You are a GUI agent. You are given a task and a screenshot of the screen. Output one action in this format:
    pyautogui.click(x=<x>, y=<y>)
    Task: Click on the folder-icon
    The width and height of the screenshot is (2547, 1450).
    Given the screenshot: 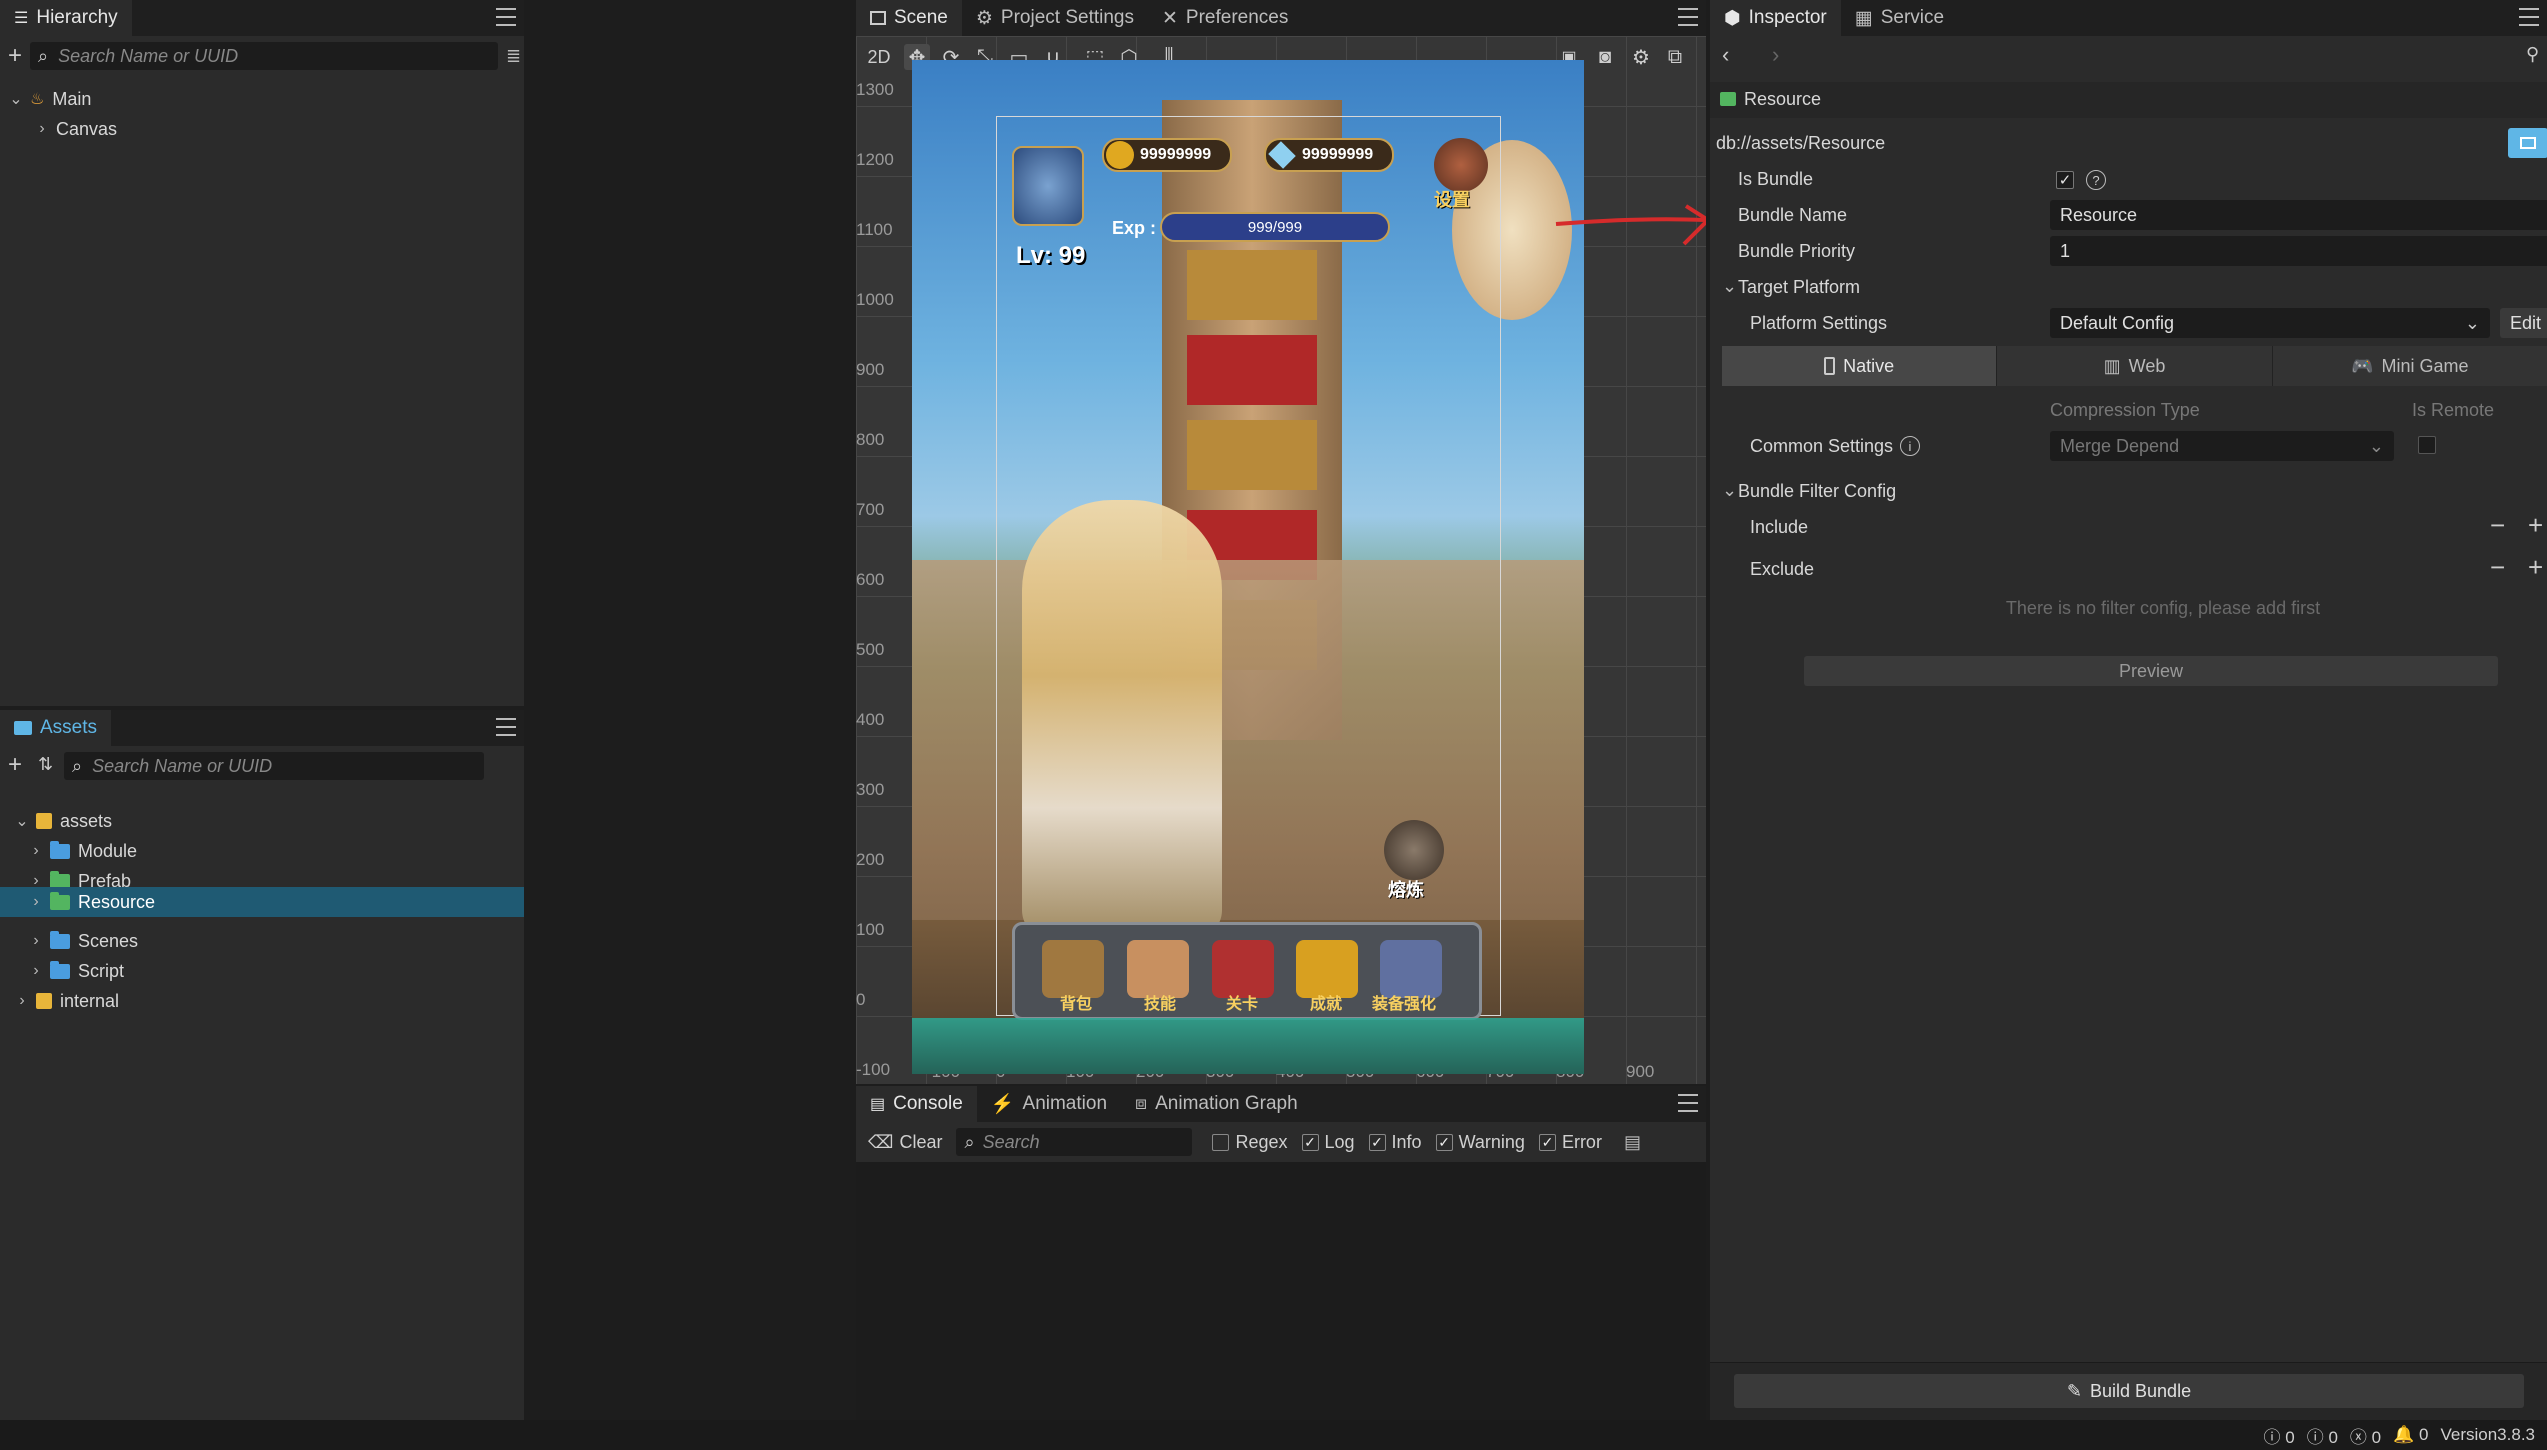 What is the action you would take?
    pyautogui.click(x=23, y=728)
    